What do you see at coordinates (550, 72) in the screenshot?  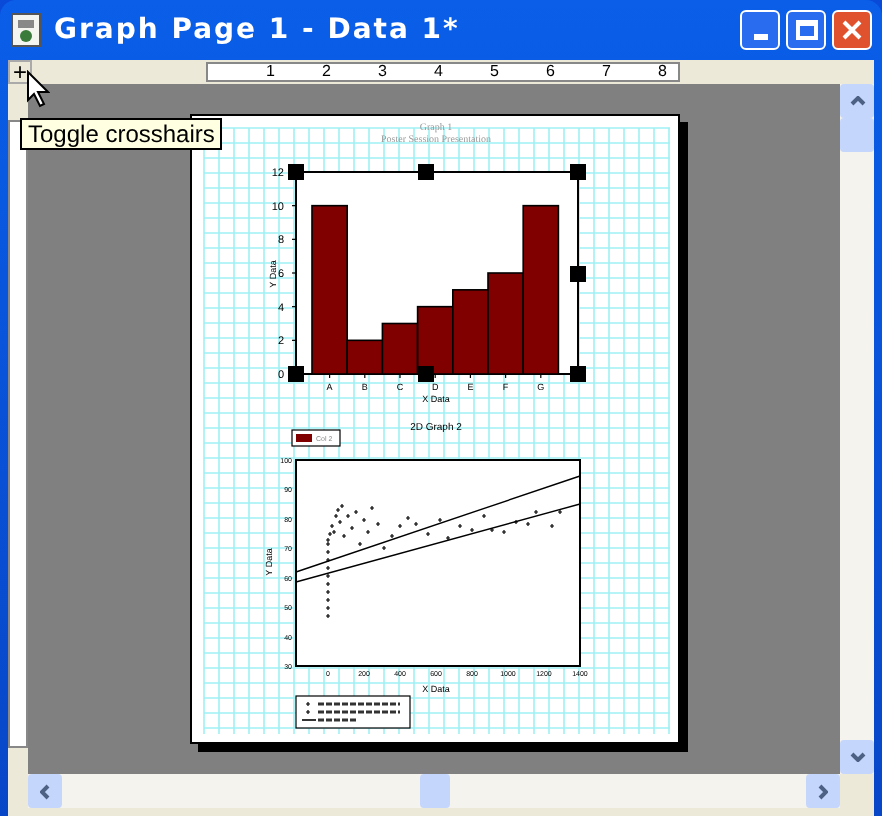 I see `ruler-number: 6` at bounding box center [550, 72].